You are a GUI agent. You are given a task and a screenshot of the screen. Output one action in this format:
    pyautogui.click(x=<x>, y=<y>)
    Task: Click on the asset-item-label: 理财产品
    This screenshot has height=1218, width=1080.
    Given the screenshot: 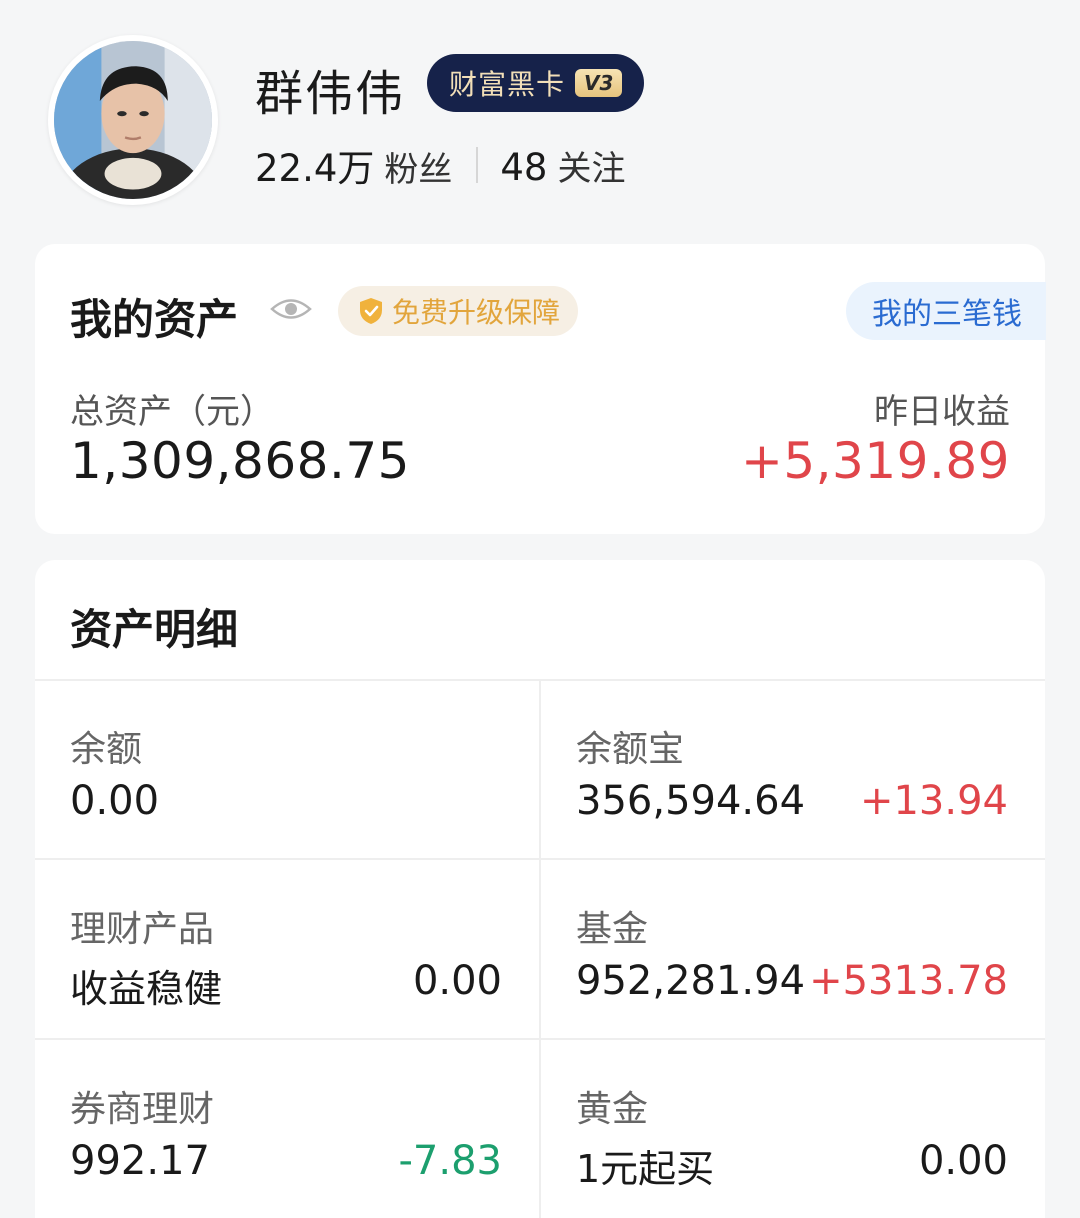 What is the action you would take?
    pyautogui.click(x=142, y=929)
    